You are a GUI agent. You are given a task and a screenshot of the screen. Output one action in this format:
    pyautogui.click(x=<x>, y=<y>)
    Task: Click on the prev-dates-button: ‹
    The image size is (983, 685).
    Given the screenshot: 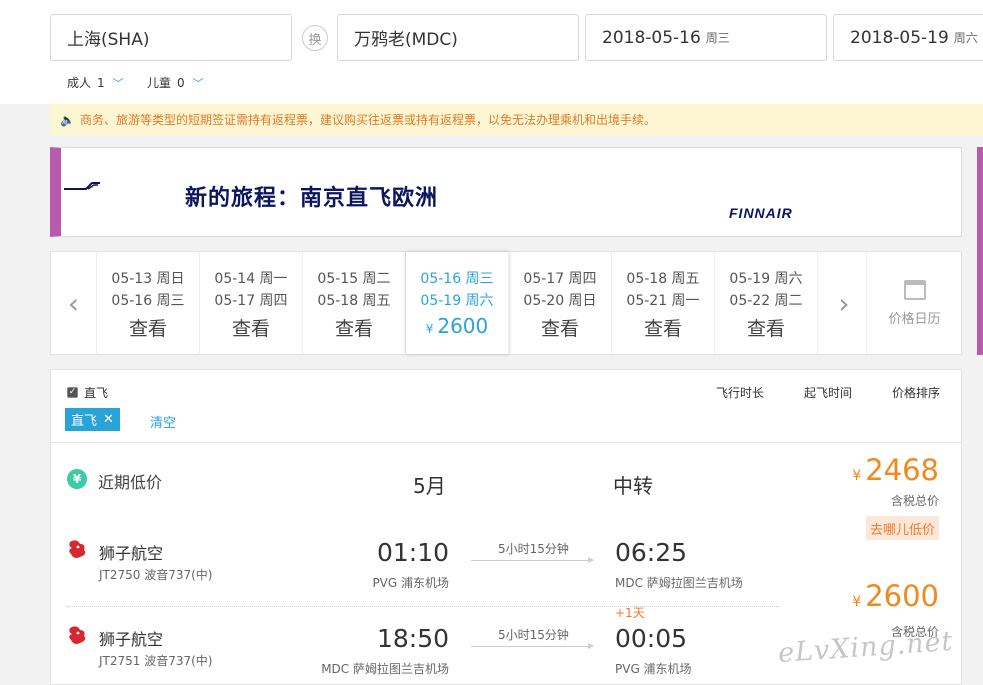 What is the action you would take?
    pyautogui.click(x=74, y=303)
    